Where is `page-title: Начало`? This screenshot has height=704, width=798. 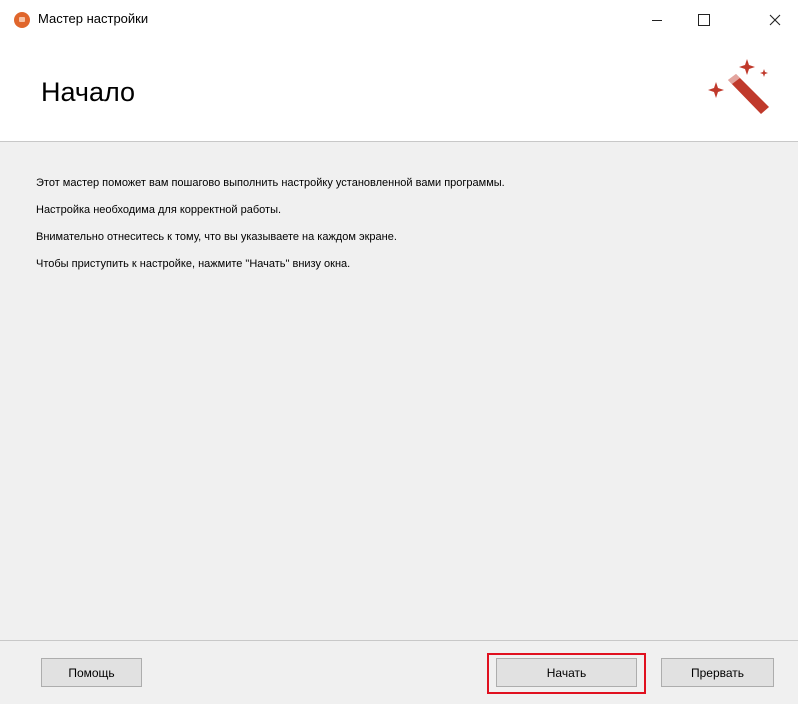 page-title: Начало is located at coordinates (88, 92).